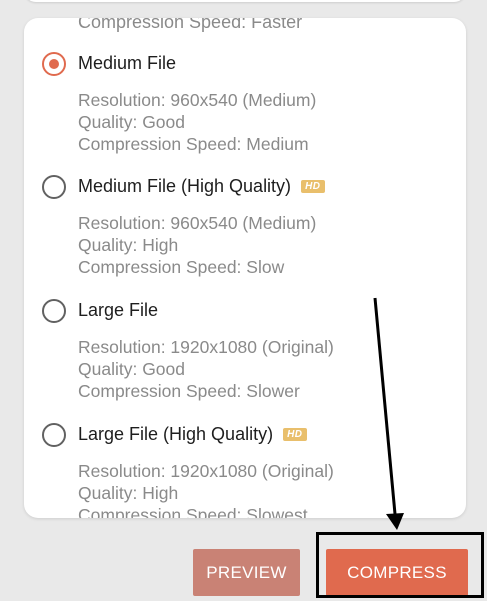 The height and width of the screenshot is (601, 487). Describe the element at coordinates (385, 406) in the screenshot. I see `arrow-line` at that location.